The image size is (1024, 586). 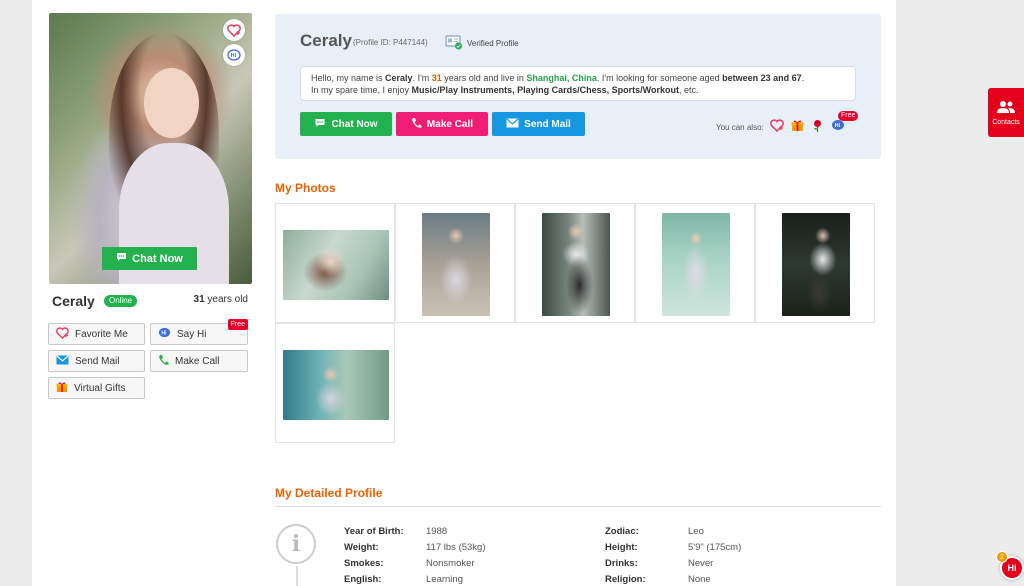 What do you see at coordinates (493, 43) in the screenshot?
I see `verified-label: Verified Profile` at bounding box center [493, 43].